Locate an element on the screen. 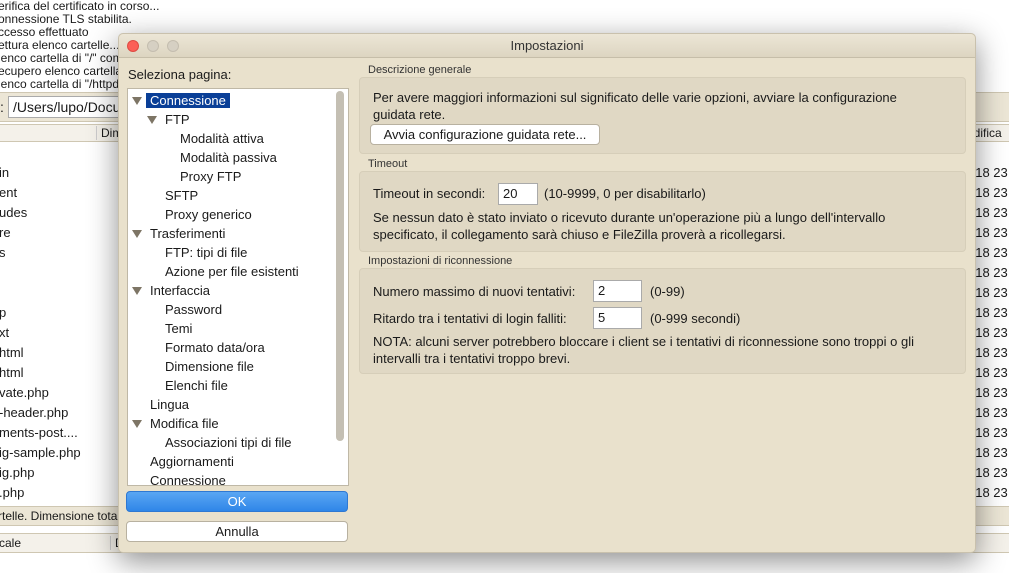  file-row-name: in is located at coordinates (4, 172).